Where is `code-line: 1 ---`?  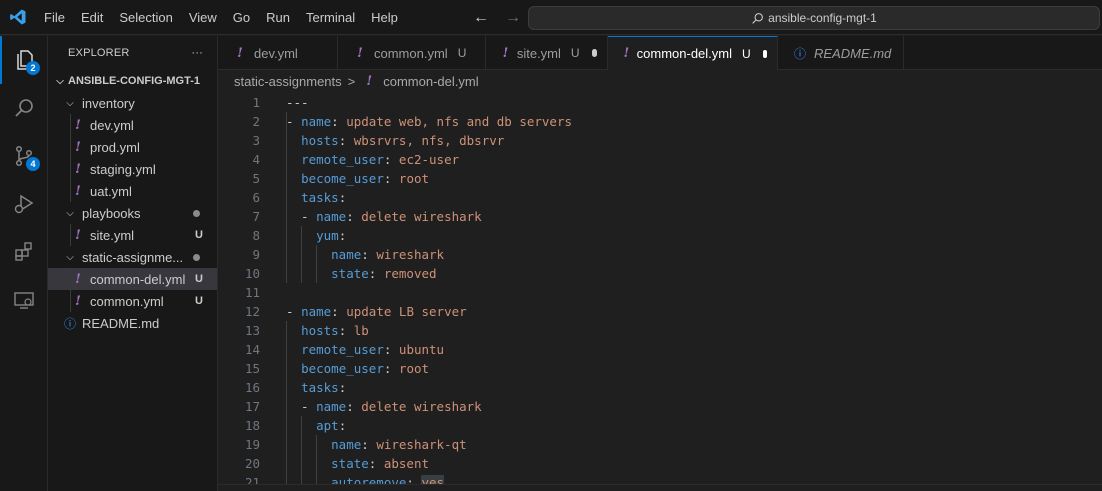
code-line: 1 --- is located at coordinates (660, 102).